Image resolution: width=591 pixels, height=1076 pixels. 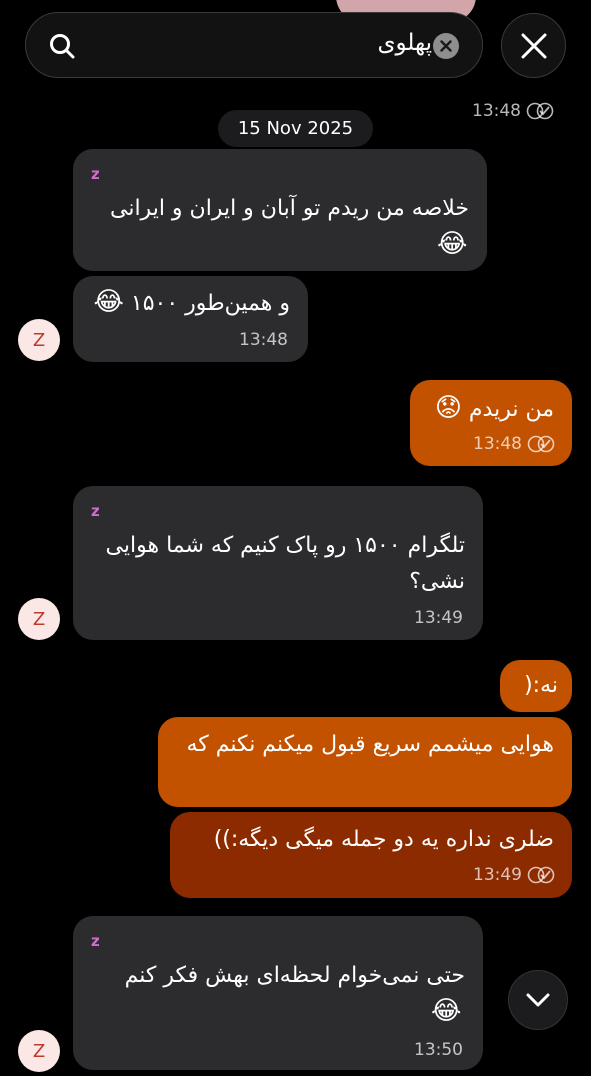 What do you see at coordinates (383, 839) in the screenshot?
I see `message-text: ضلری نداره یه دو جمله میگی دیگه:))` at bounding box center [383, 839].